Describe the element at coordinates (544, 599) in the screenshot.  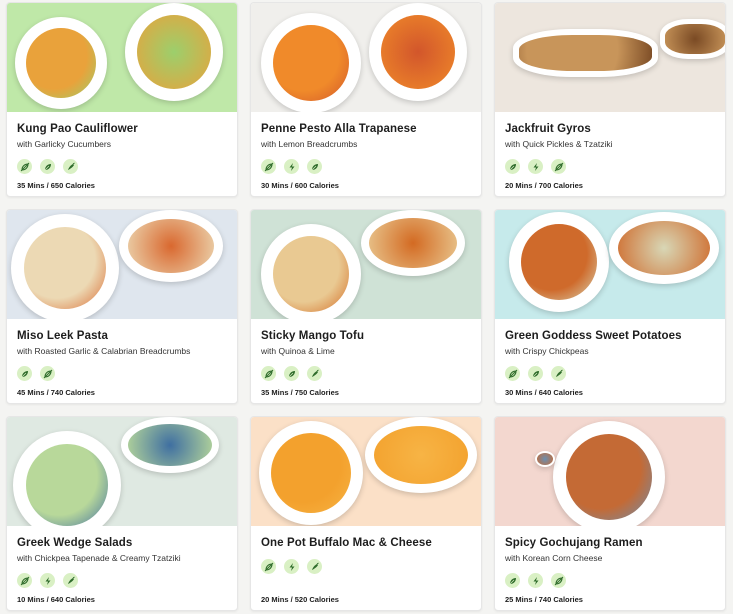
I see `meal-time-calories: 25 Mins / 740 Calories` at that location.